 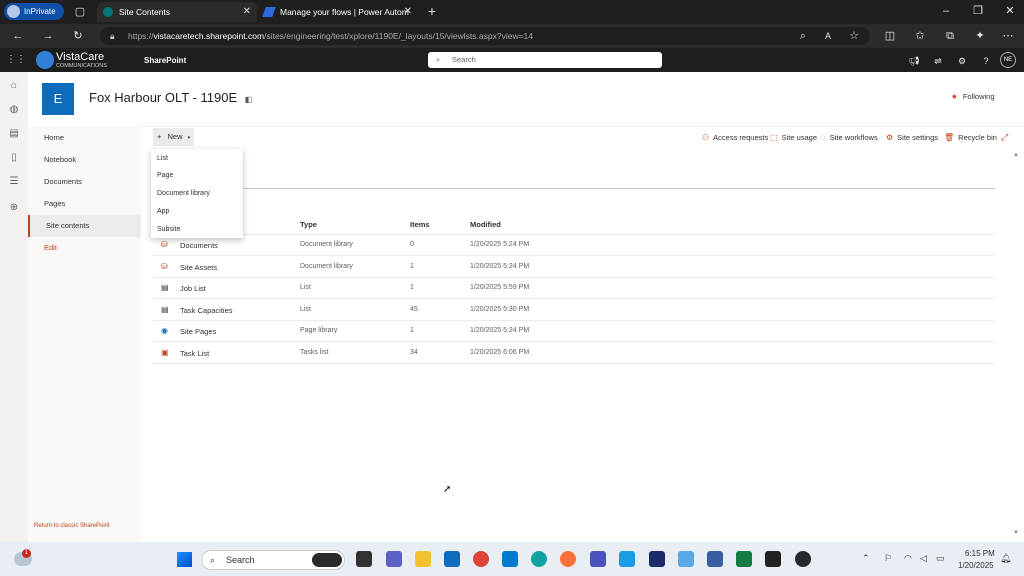 What do you see at coordinates (452, 559) in the screenshot?
I see `outlook-icon` at bounding box center [452, 559].